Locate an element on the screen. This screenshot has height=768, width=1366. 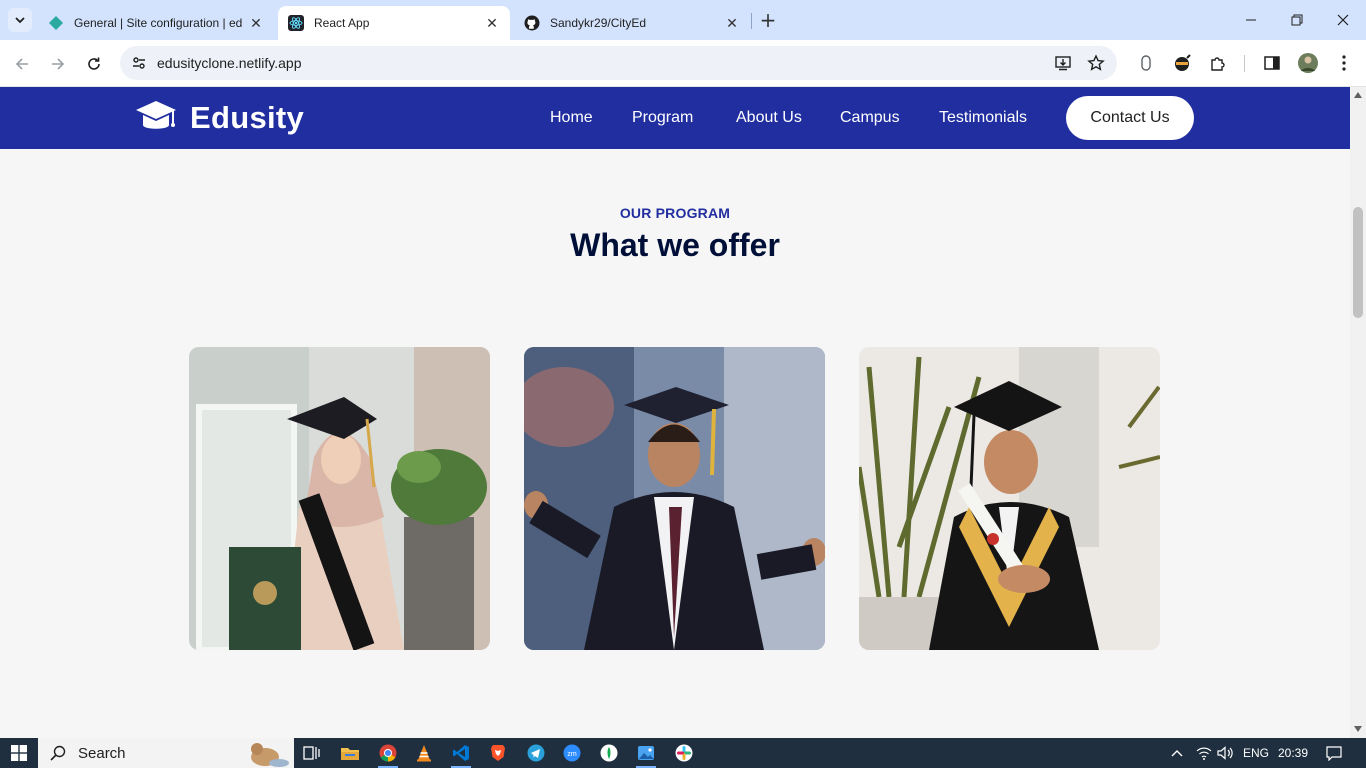
chevron-down-icon is located at coordinates (20, 20).